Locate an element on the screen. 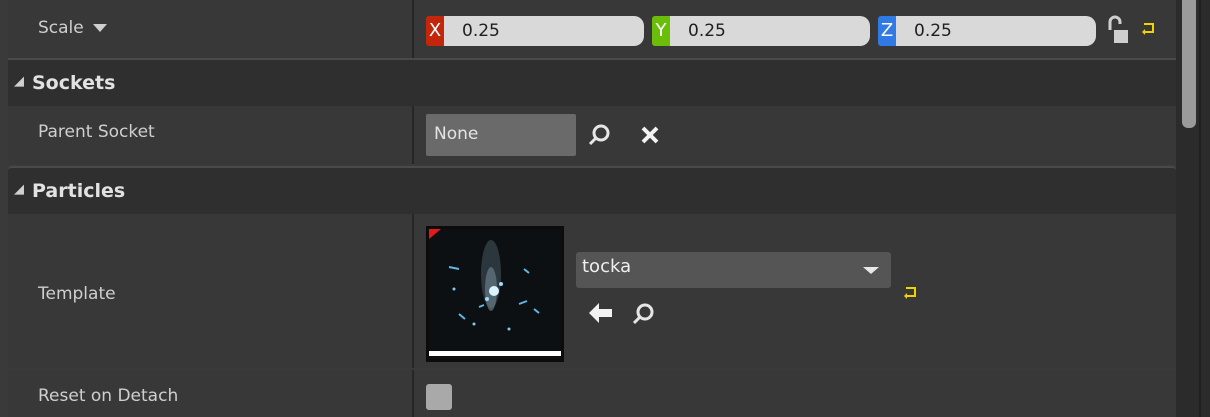 The image size is (1210, 417). particle-preview-image is located at coordinates (495, 294).